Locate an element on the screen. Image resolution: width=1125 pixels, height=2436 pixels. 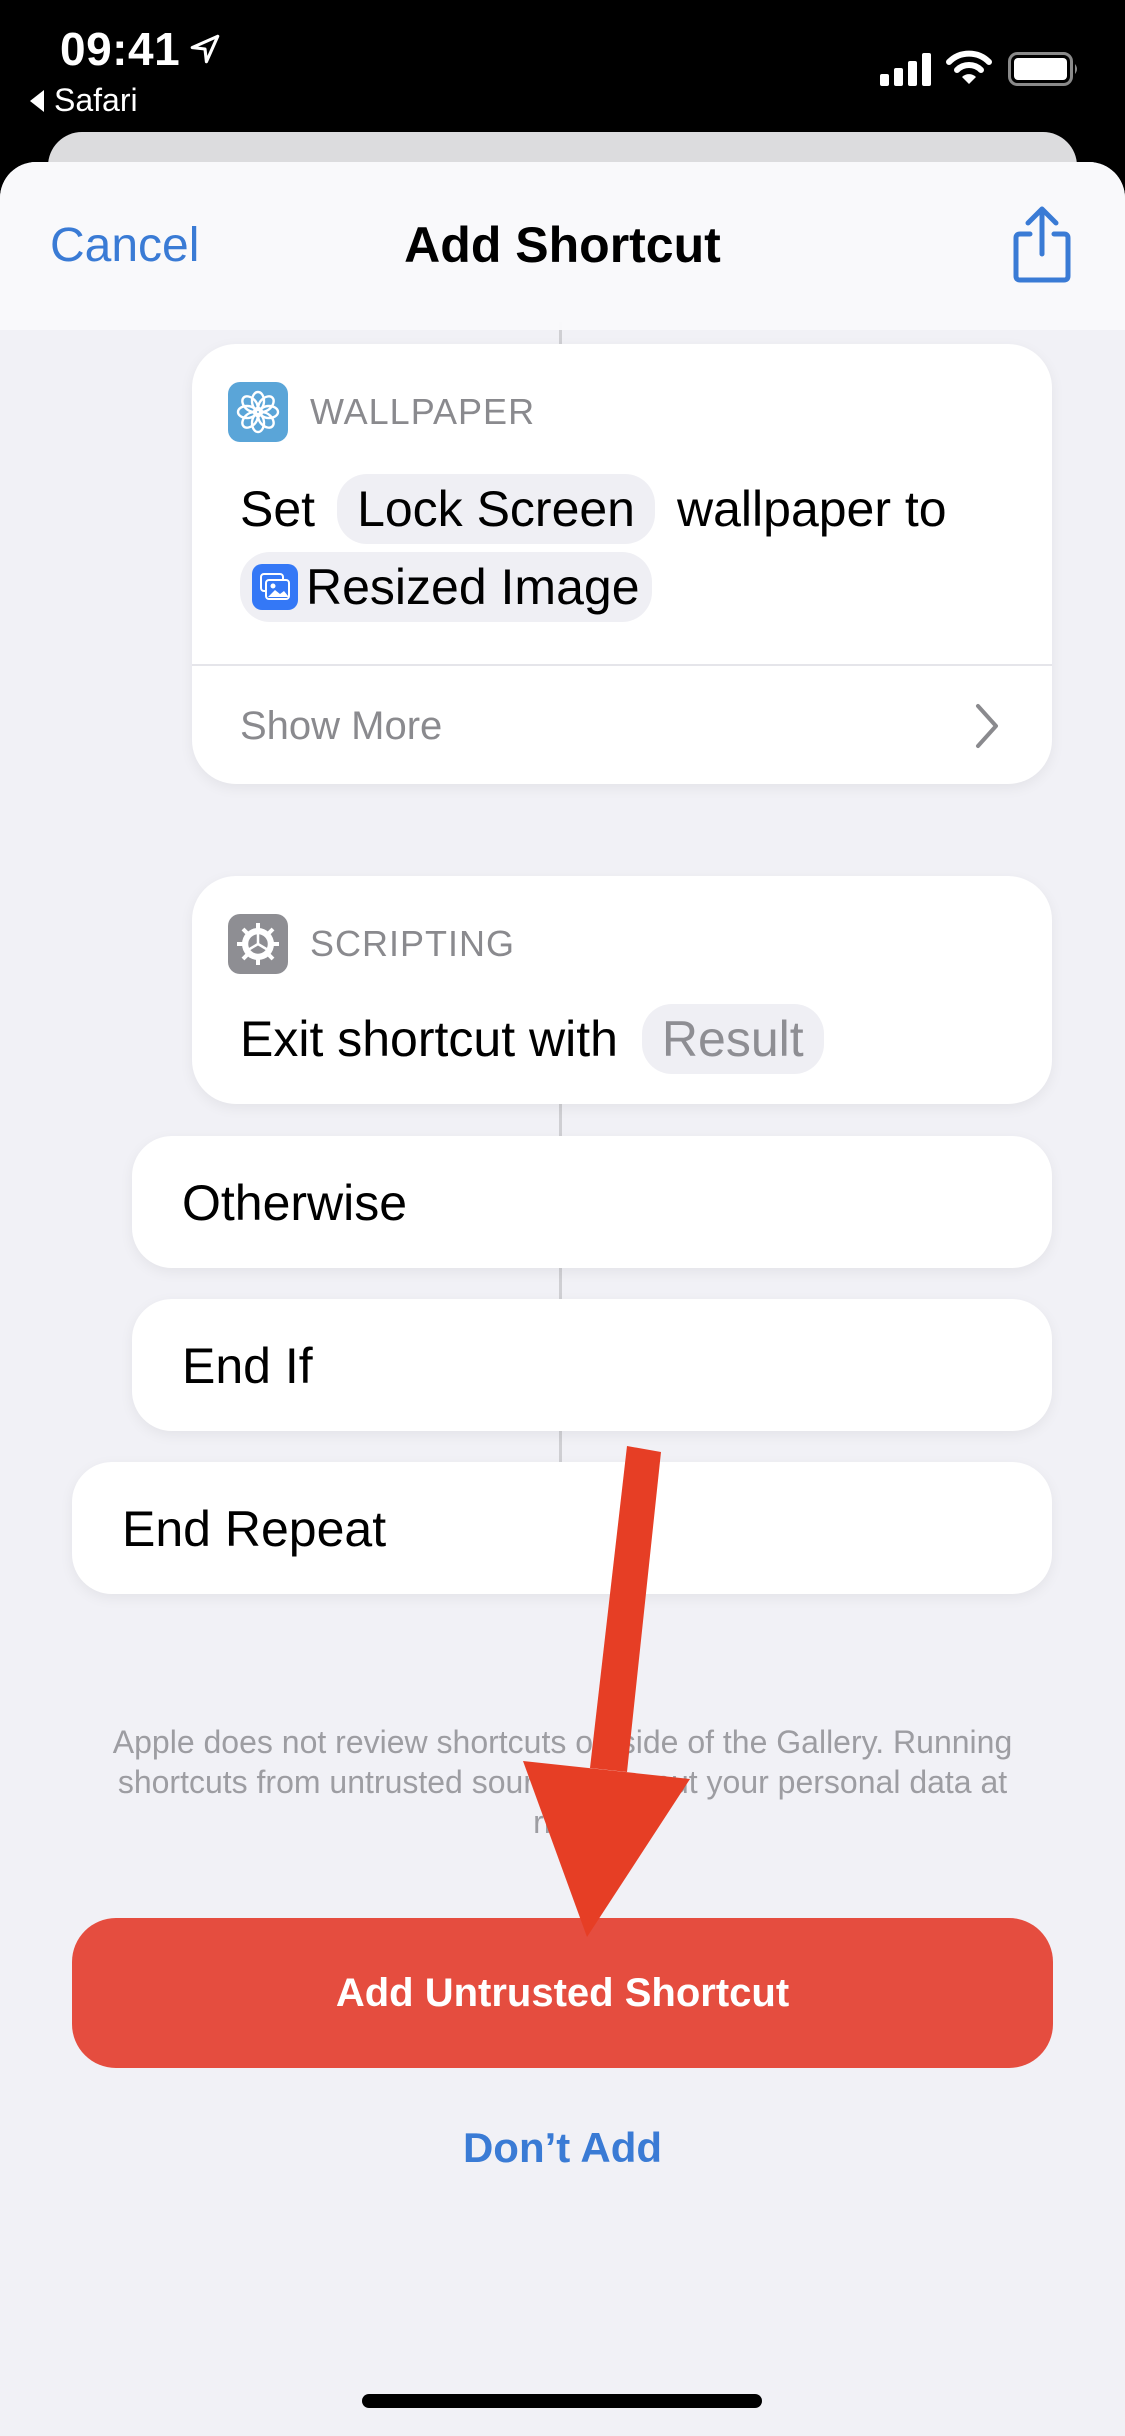
action-category: WALLPAPER is located at coordinates (381, 412).